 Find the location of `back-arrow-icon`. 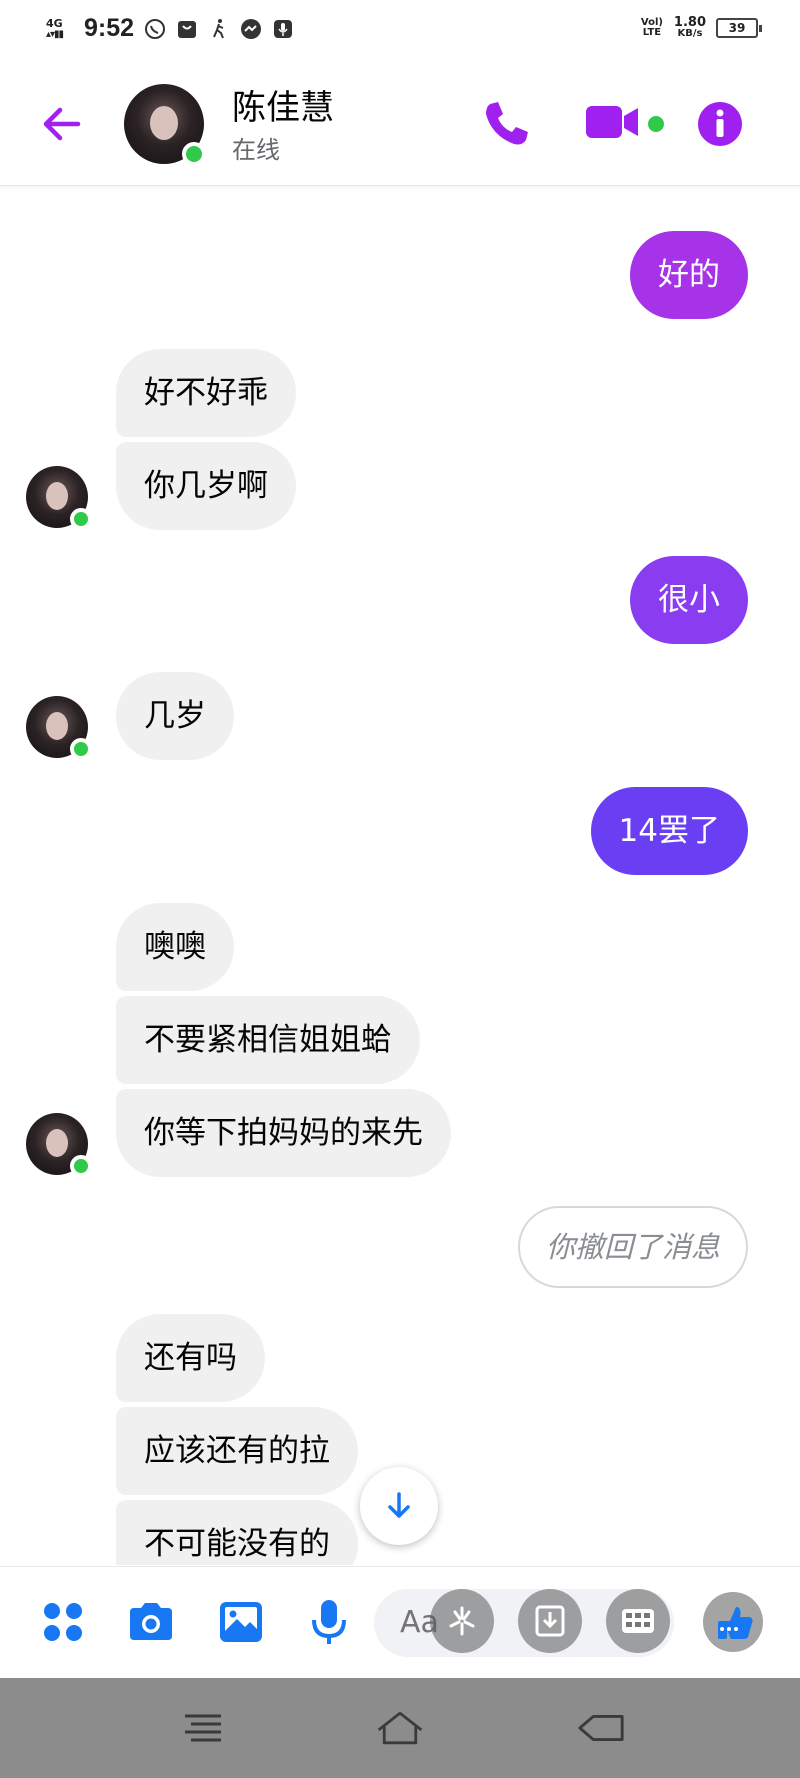

back-arrow-icon is located at coordinates (62, 124).